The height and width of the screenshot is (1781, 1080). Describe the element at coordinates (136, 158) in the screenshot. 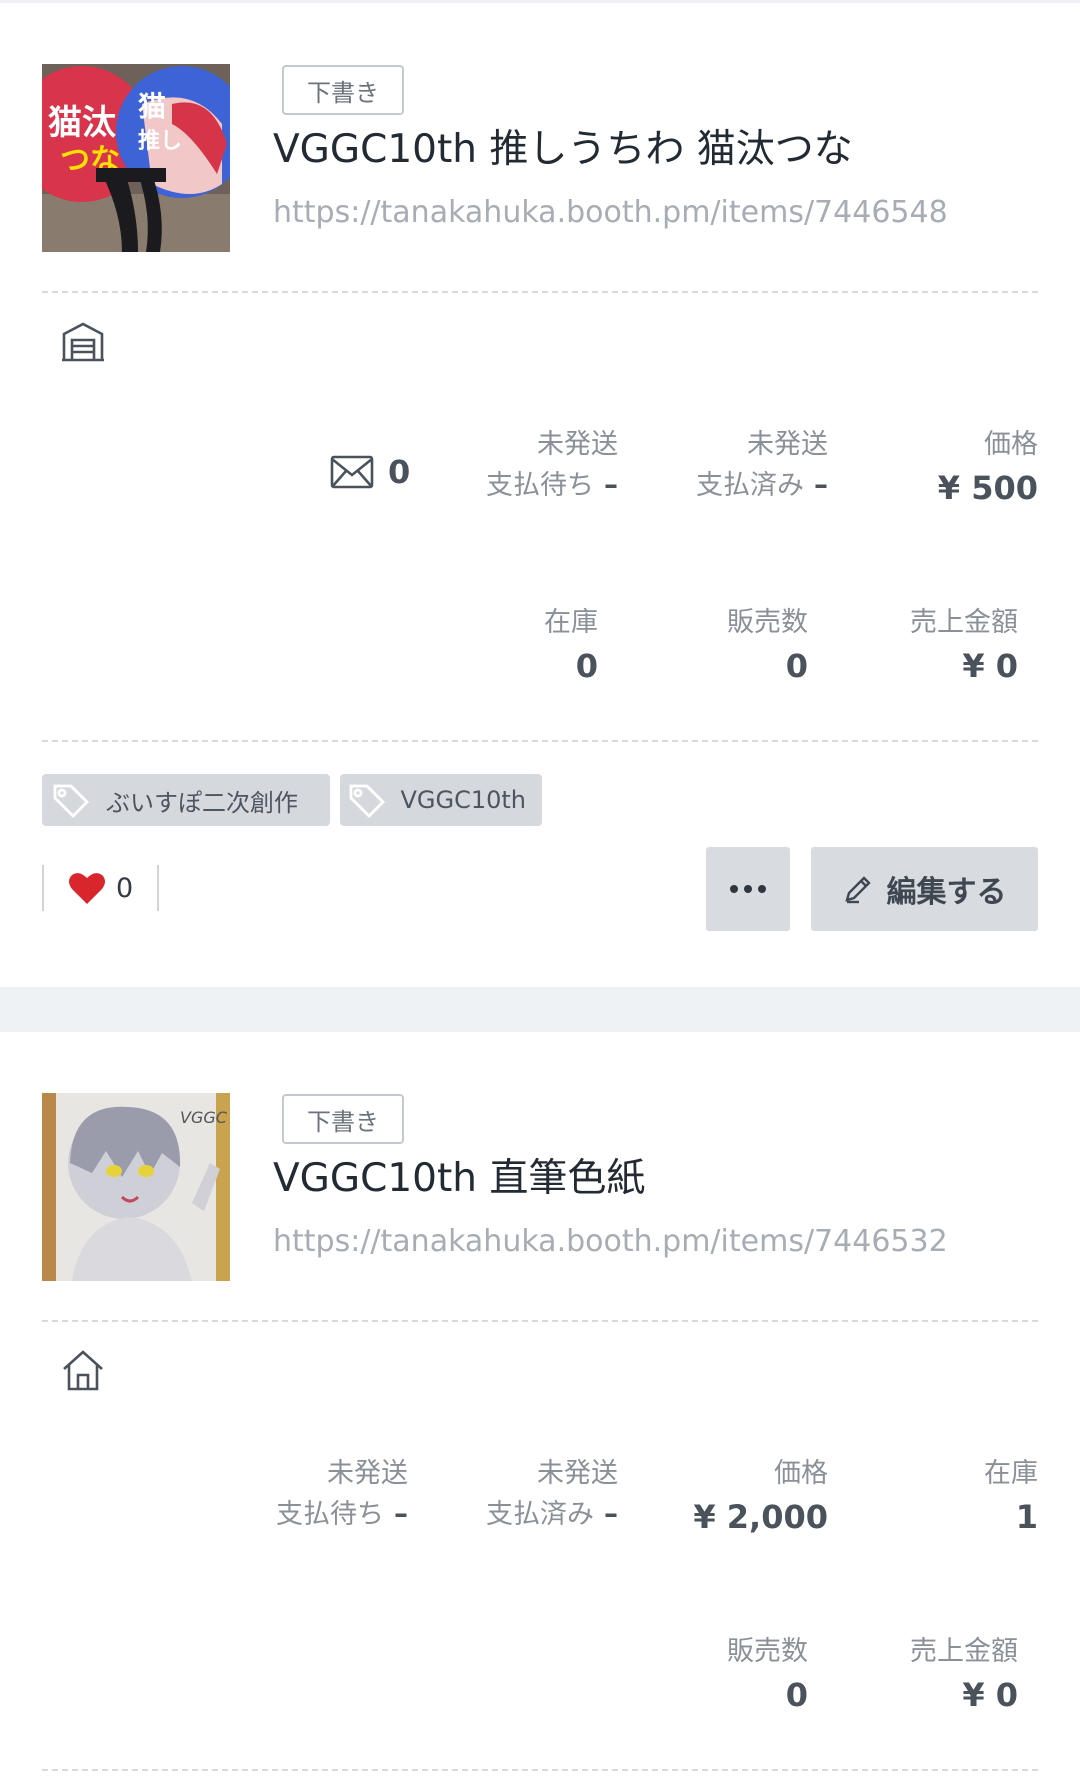

I see `item-thumbnail: 猫汰 つな 猫 推し` at that location.